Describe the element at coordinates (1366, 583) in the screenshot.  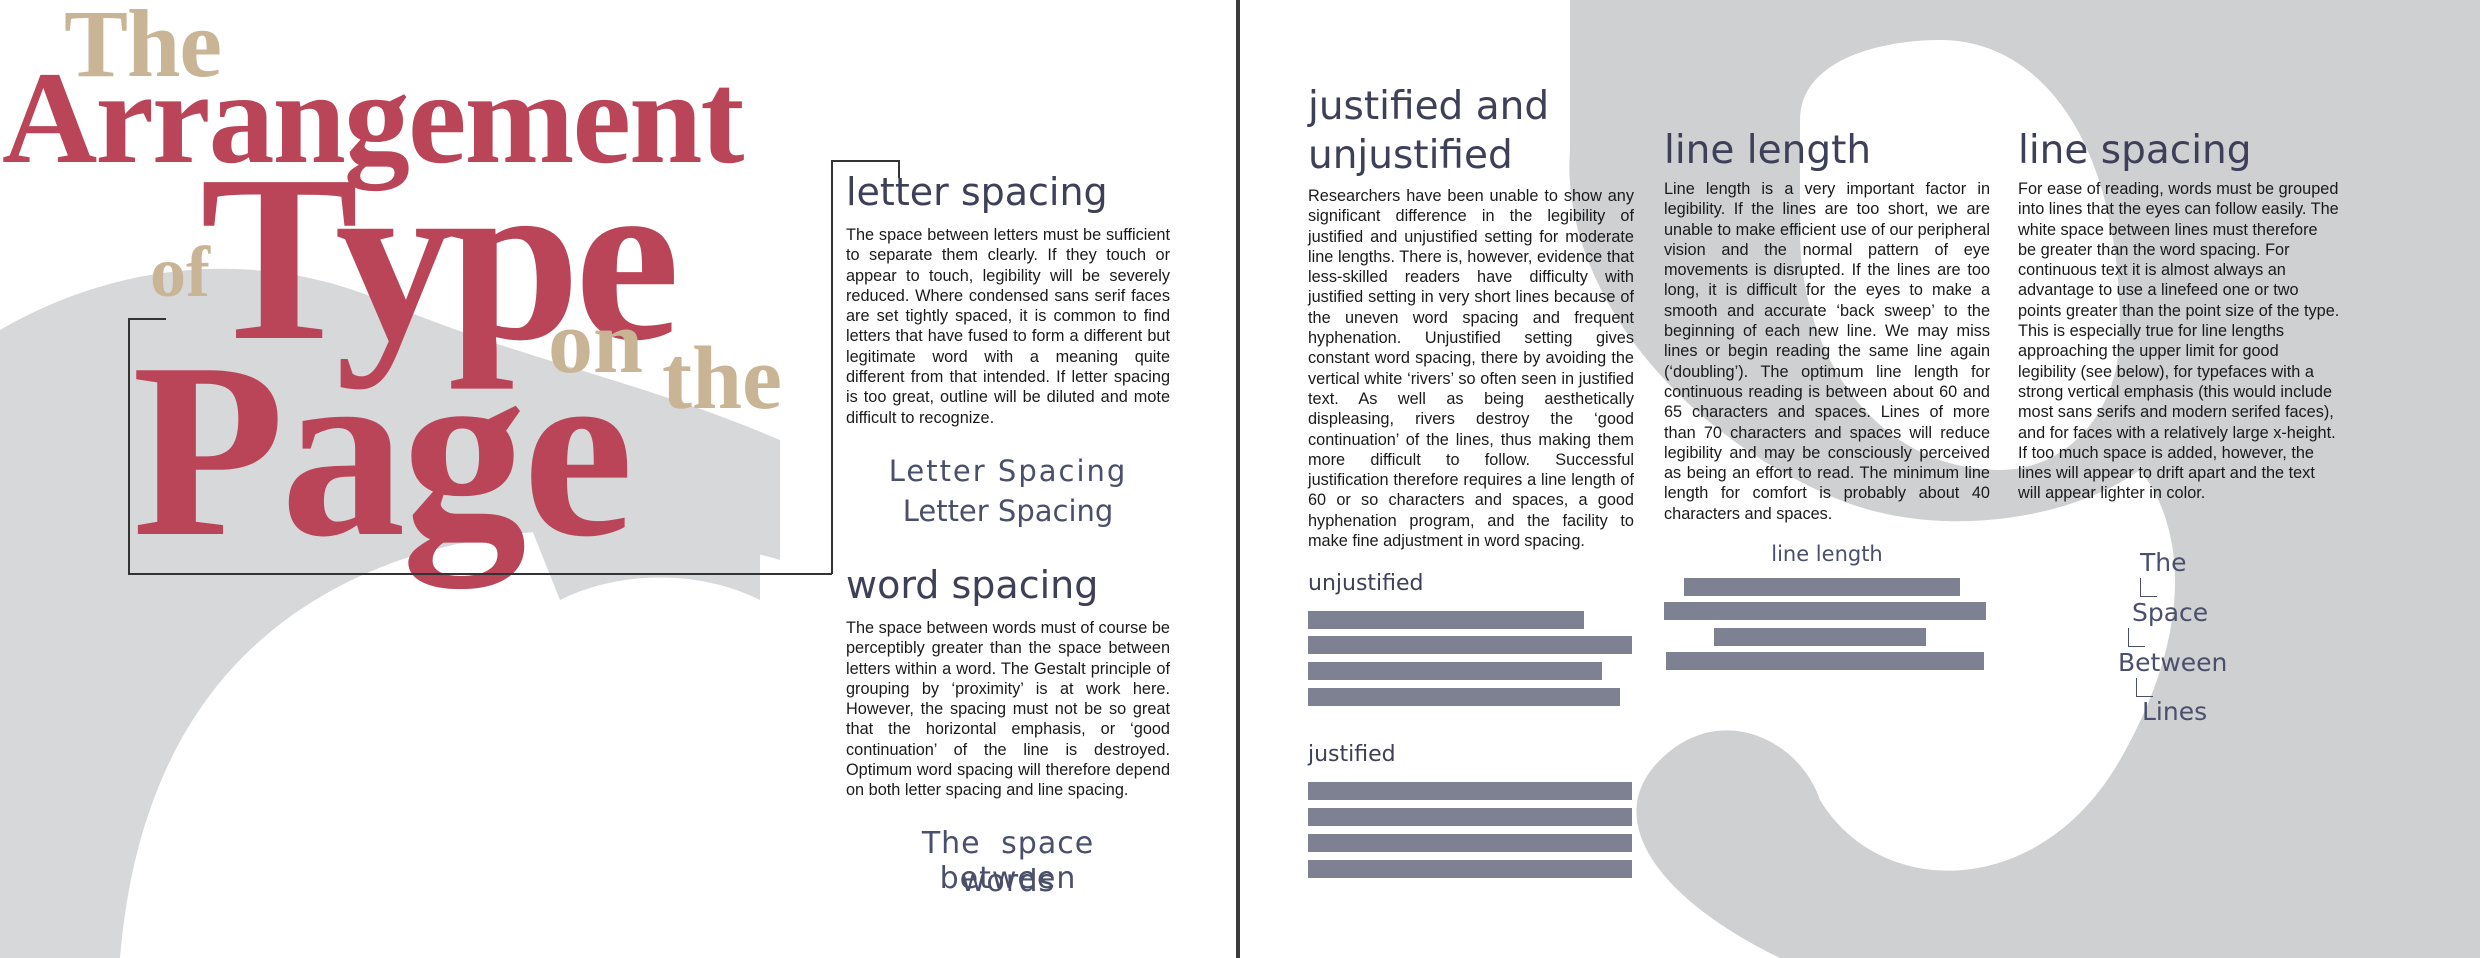
I see `unjustified-label: unjustified` at that location.